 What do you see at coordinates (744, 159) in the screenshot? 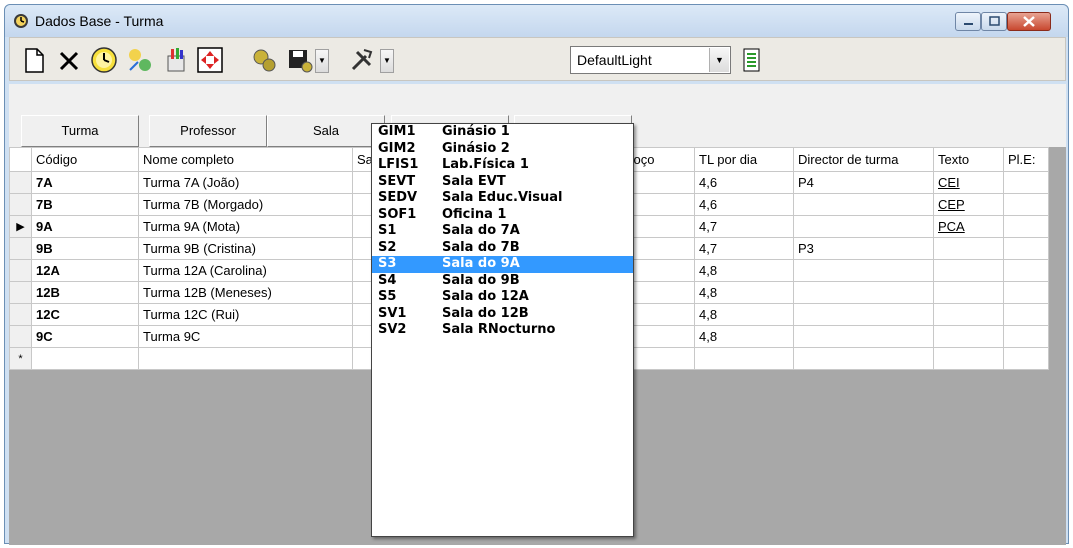
I see `column-header: TL por dia` at bounding box center [744, 159].